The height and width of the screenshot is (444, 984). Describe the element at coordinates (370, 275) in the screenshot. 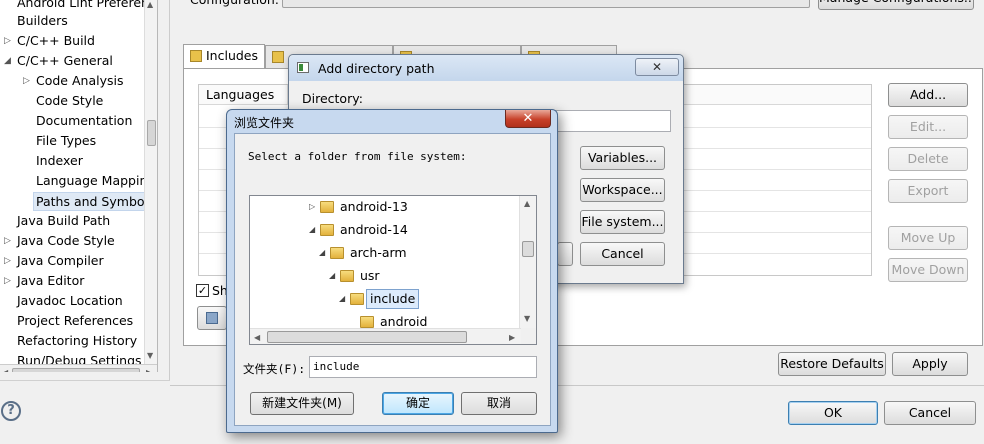

I see `folder-name: usr` at that location.